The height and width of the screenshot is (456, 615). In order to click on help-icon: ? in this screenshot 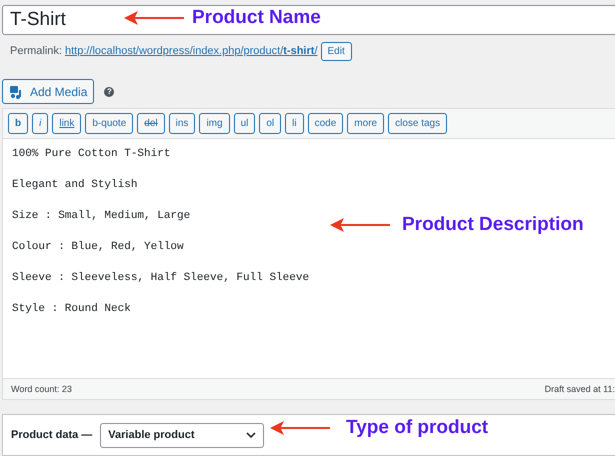, I will do `click(109, 91)`.